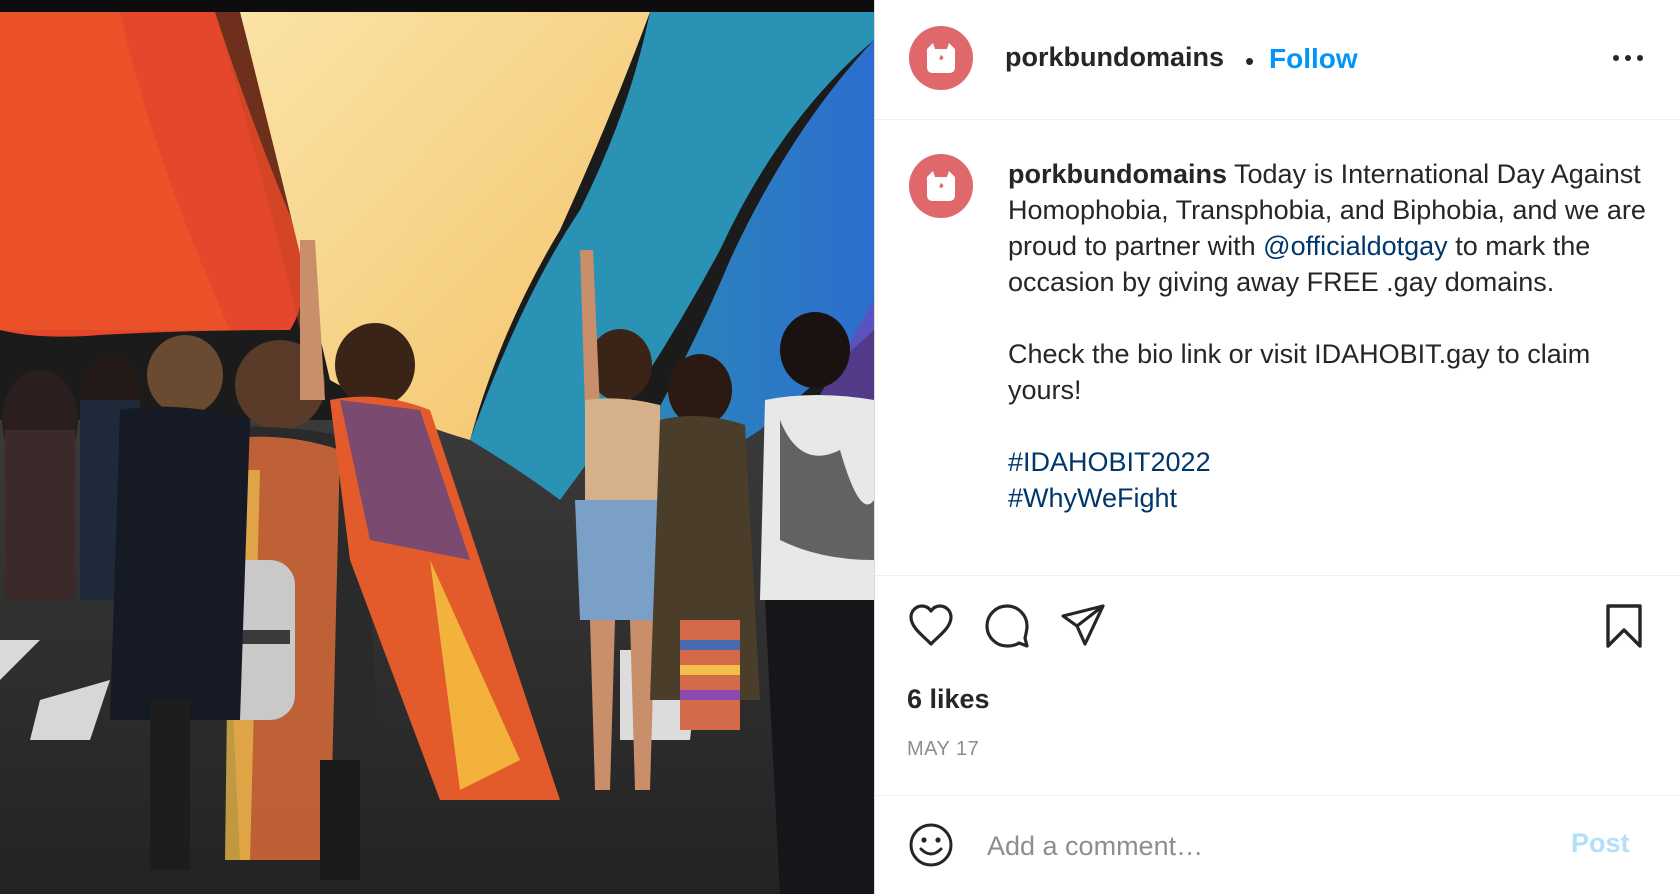 The width and height of the screenshot is (1680, 894). What do you see at coordinates (1083, 625) in the screenshot?
I see `share-icon` at bounding box center [1083, 625].